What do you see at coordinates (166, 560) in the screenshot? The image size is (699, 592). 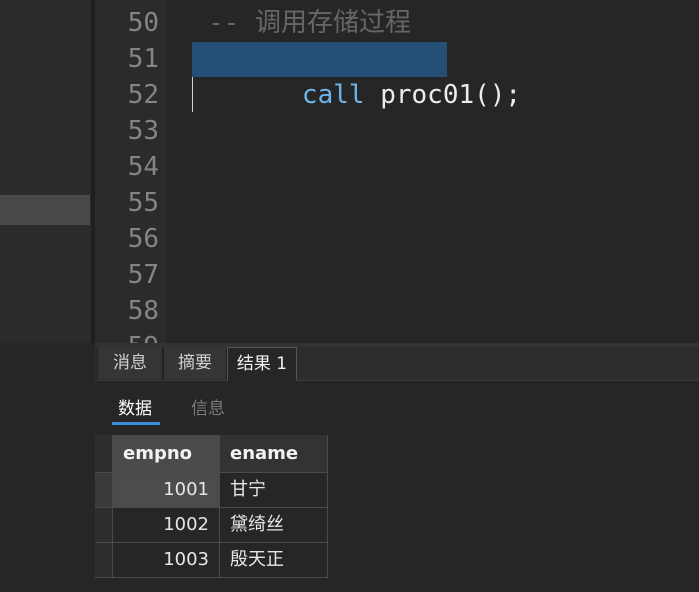 I see `table-cell-empno: 1003` at bounding box center [166, 560].